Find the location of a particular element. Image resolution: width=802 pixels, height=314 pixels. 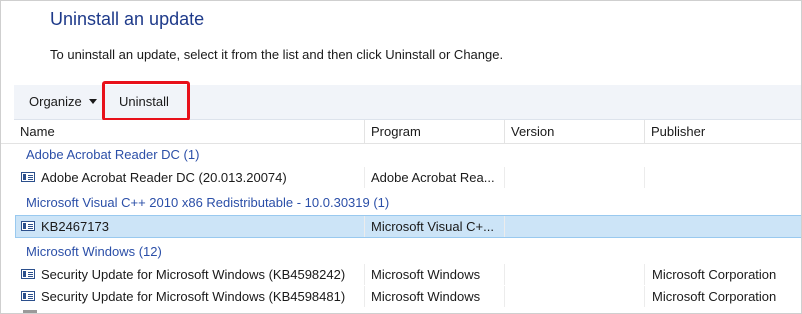

column-header-name: Name is located at coordinates (189, 131).